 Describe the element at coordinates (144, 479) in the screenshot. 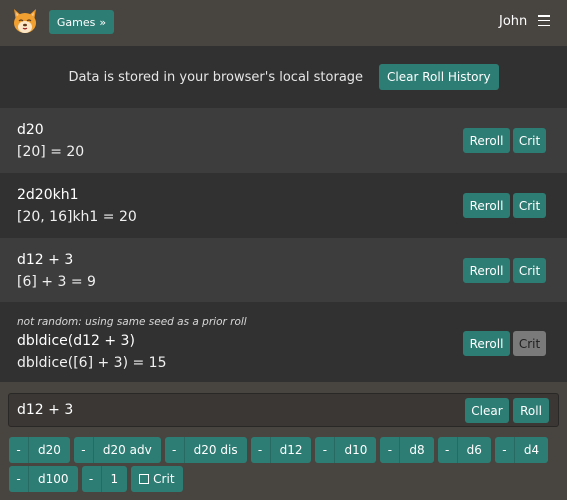

I see `checkbox-icon` at that location.